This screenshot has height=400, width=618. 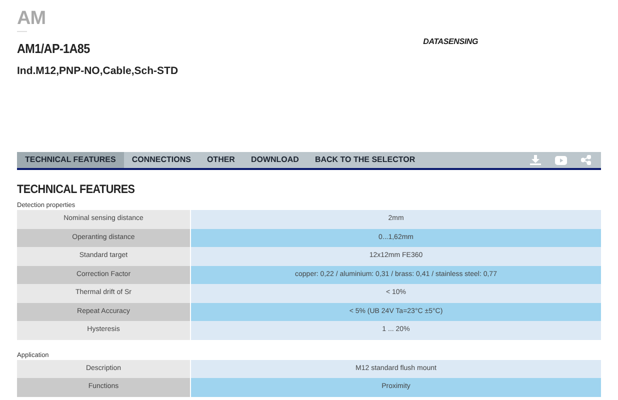 What do you see at coordinates (274, 160) in the screenshot?
I see `nav-tab: DOWNLOAD` at bounding box center [274, 160].